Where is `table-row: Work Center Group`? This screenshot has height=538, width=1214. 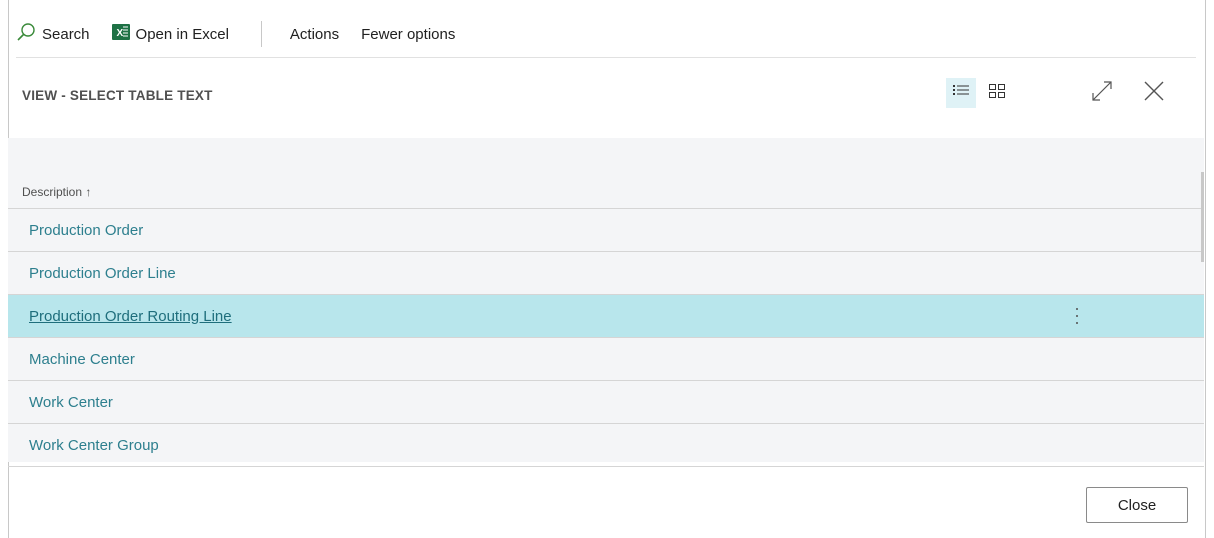 table-row: Work Center Group is located at coordinates (606, 445).